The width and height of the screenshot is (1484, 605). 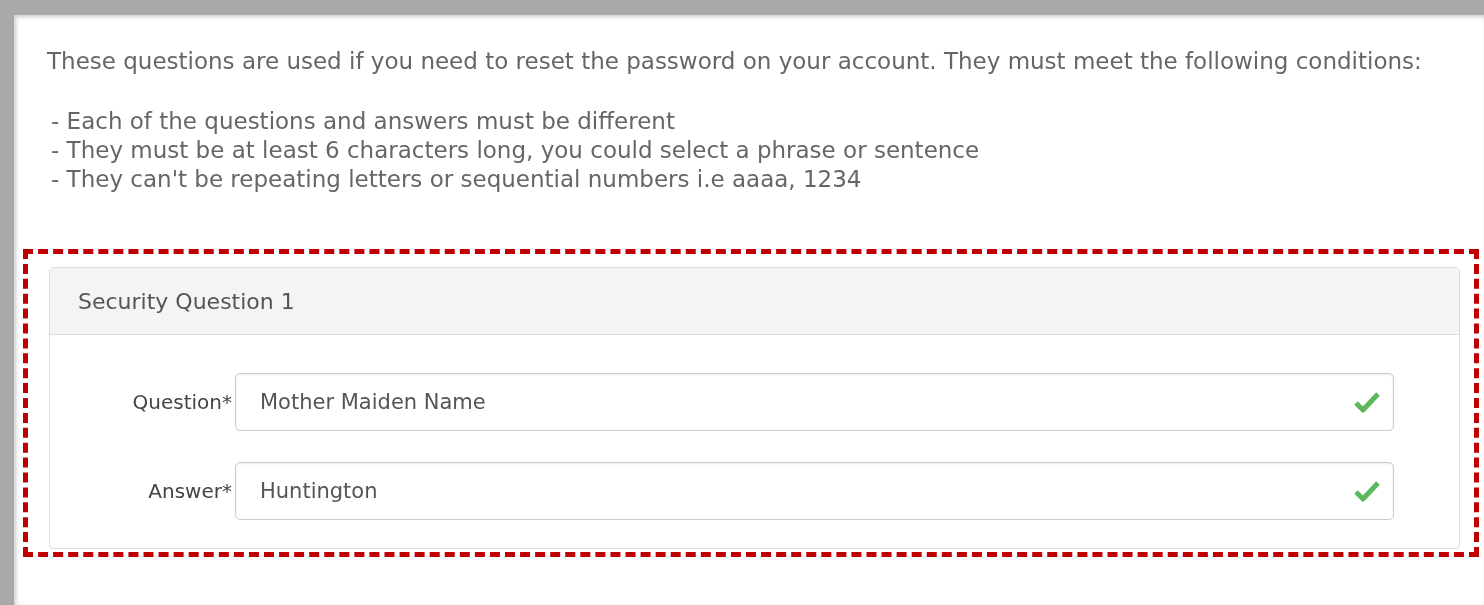 What do you see at coordinates (814, 402) in the screenshot?
I see `input-field: Mother Maiden Name` at bounding box center [814, 402].